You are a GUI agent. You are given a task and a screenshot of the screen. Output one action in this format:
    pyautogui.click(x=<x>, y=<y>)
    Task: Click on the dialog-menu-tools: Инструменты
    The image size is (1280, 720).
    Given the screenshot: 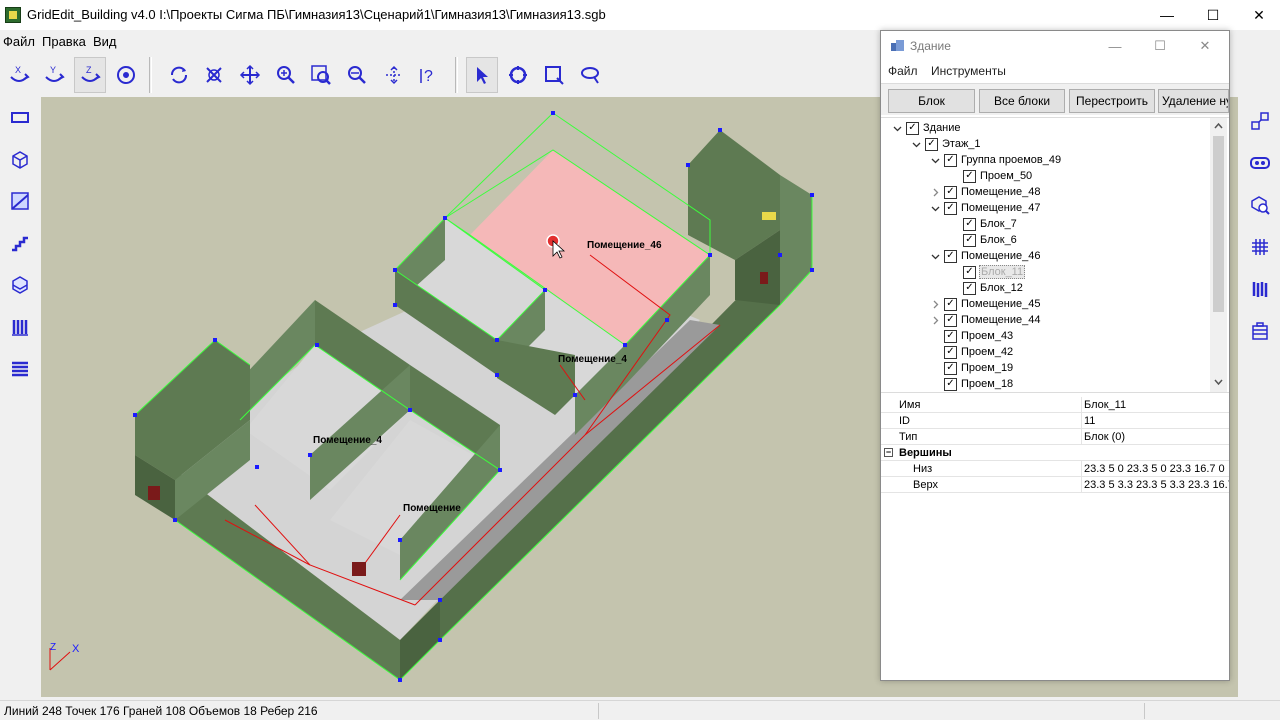 What is the action you would take?
    pyautogui.click(x=968, y=71)
    